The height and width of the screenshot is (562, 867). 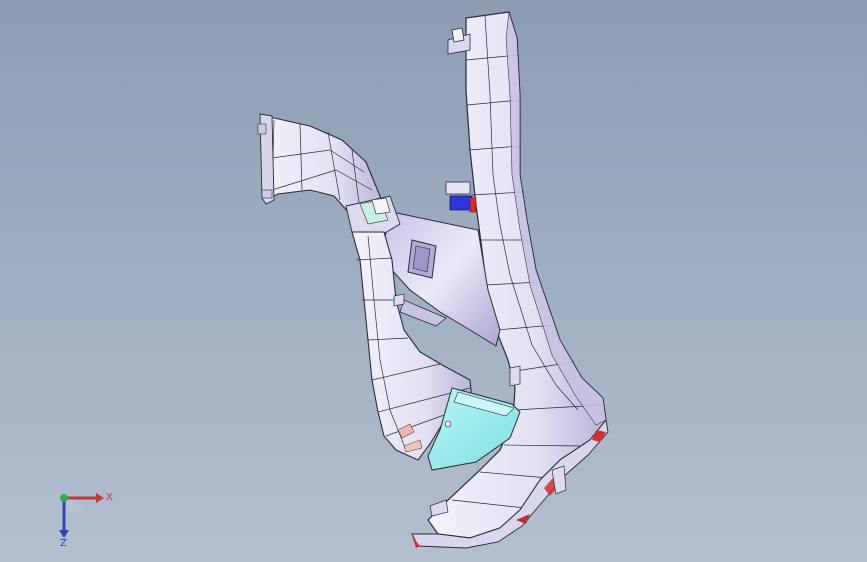 I want to click on x-axis-label: X, so click(x=109, y=497).